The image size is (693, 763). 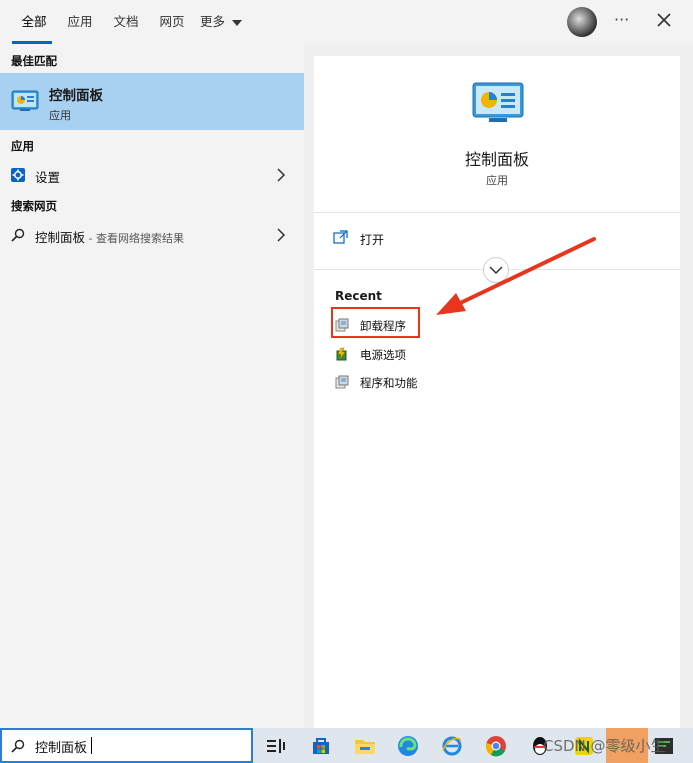 What do you see at coordinates (34, 22) in the screenshot?
I see `tab-all: 全部` at bounding box center [34, 22].